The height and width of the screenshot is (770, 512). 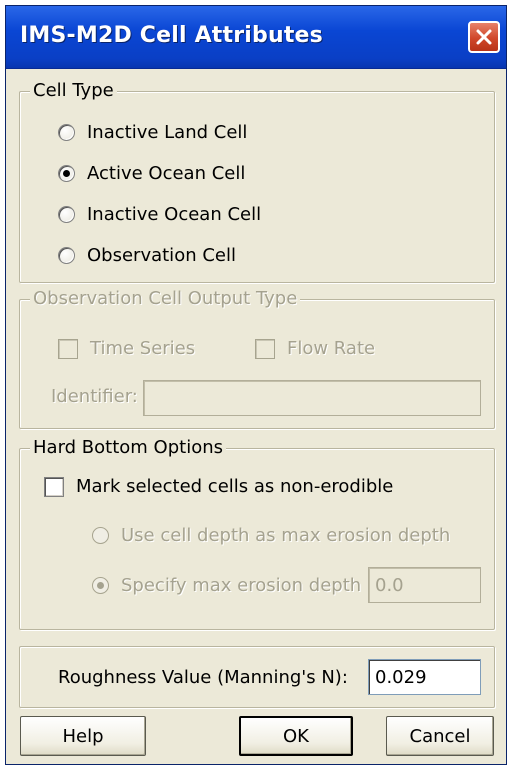 I want to click on radio-active-ocean-cell: Active Ocean Cell, so click(x=151, y=173).